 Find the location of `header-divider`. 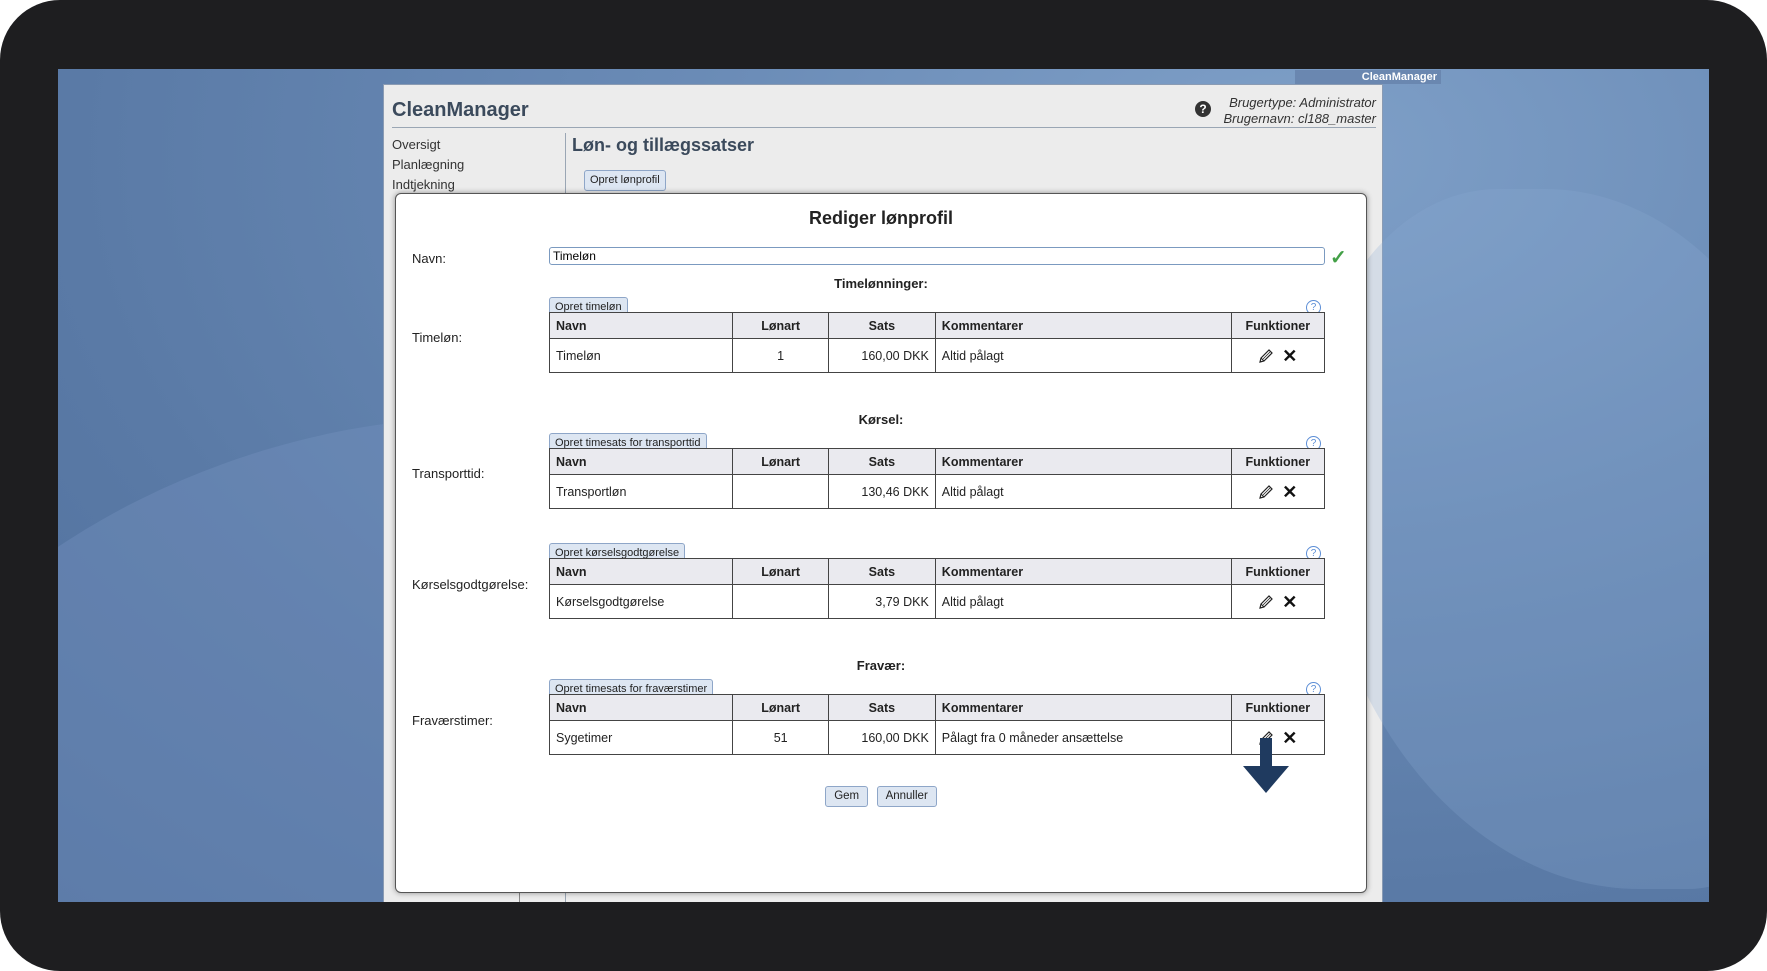

header-divider is located at coordinates (884, 127).